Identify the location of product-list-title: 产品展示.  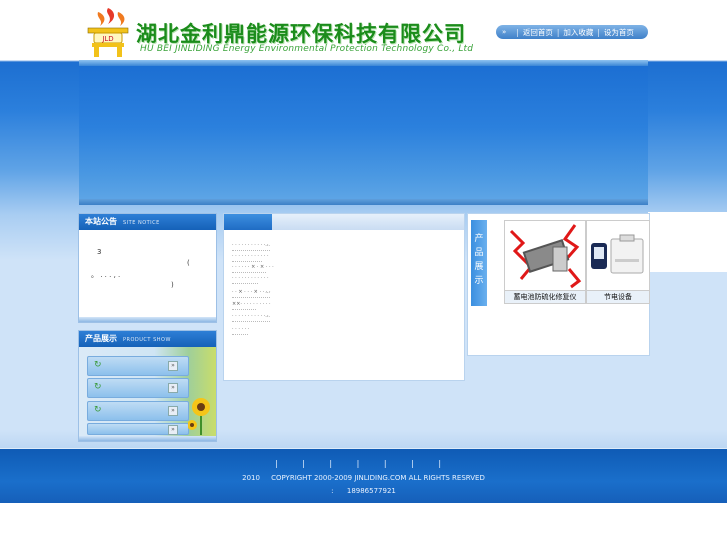
(101, 338).